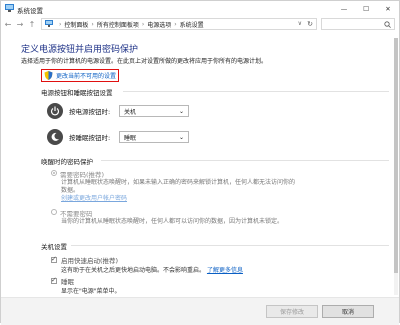  What do you see at coordinates (300, 23) in the screenshot?
I see `chevron-down-icon: ∨` at bounding box center [300, 23].